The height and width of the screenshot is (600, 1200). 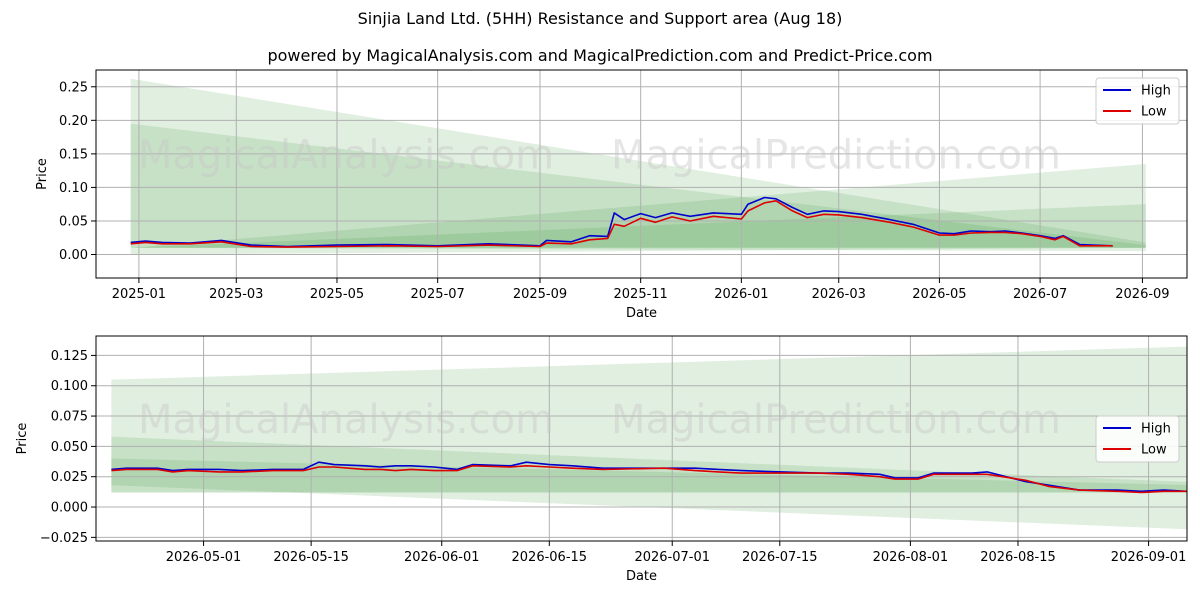 What do you see at coordinates (437, 294) in the screenshot?
I see `x-tick-label: 2025-07` at bounding box center [437, 294].